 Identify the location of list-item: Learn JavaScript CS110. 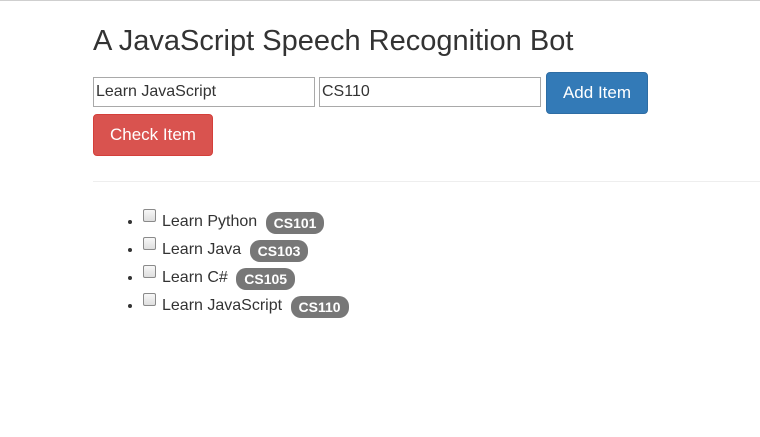
(246, 306).